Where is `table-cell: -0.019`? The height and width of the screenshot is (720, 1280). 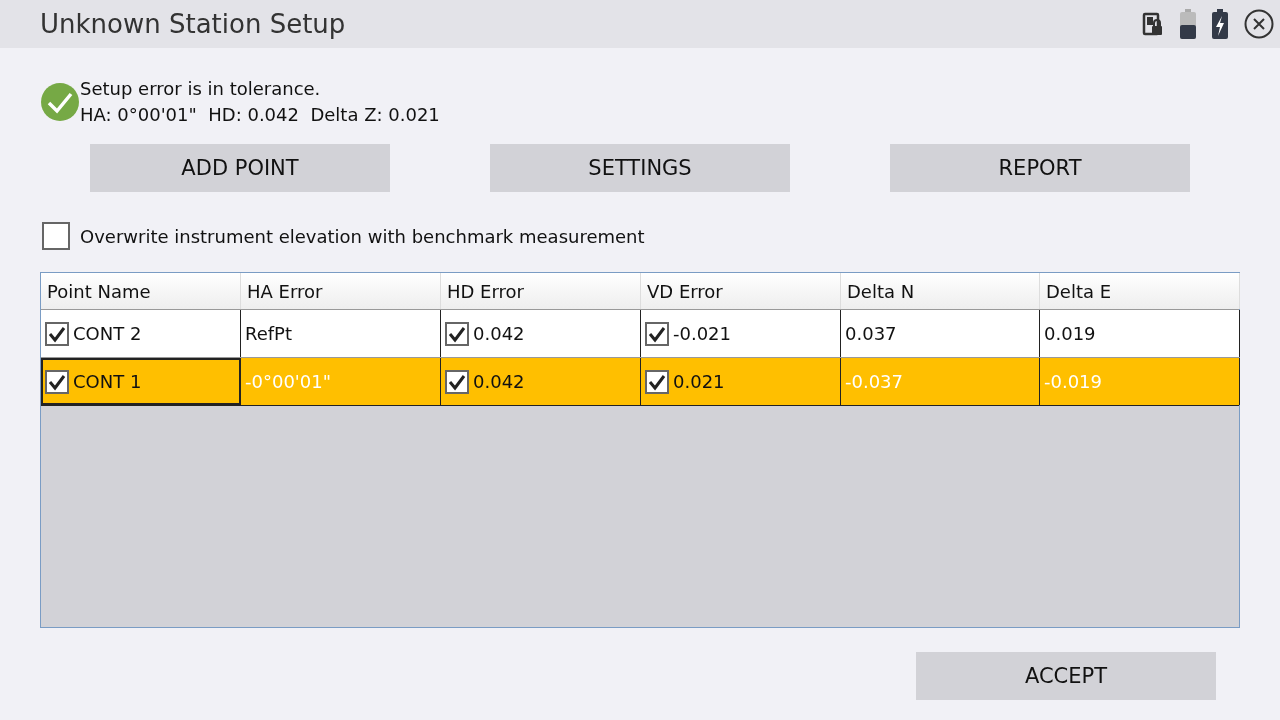
table-cell: -0.019 is located at coordinates (1073, 381).